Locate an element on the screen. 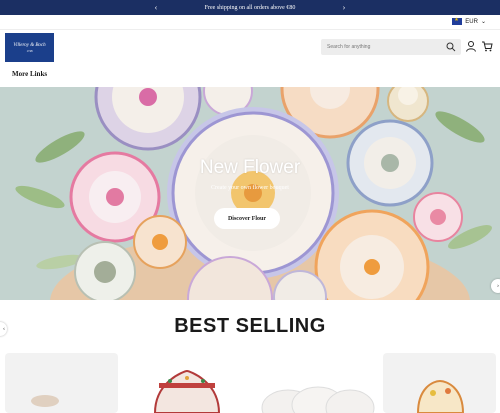 The height and width of the screenshot is (413, 500). eu-flag-icon is located at coordinates (457, 21).